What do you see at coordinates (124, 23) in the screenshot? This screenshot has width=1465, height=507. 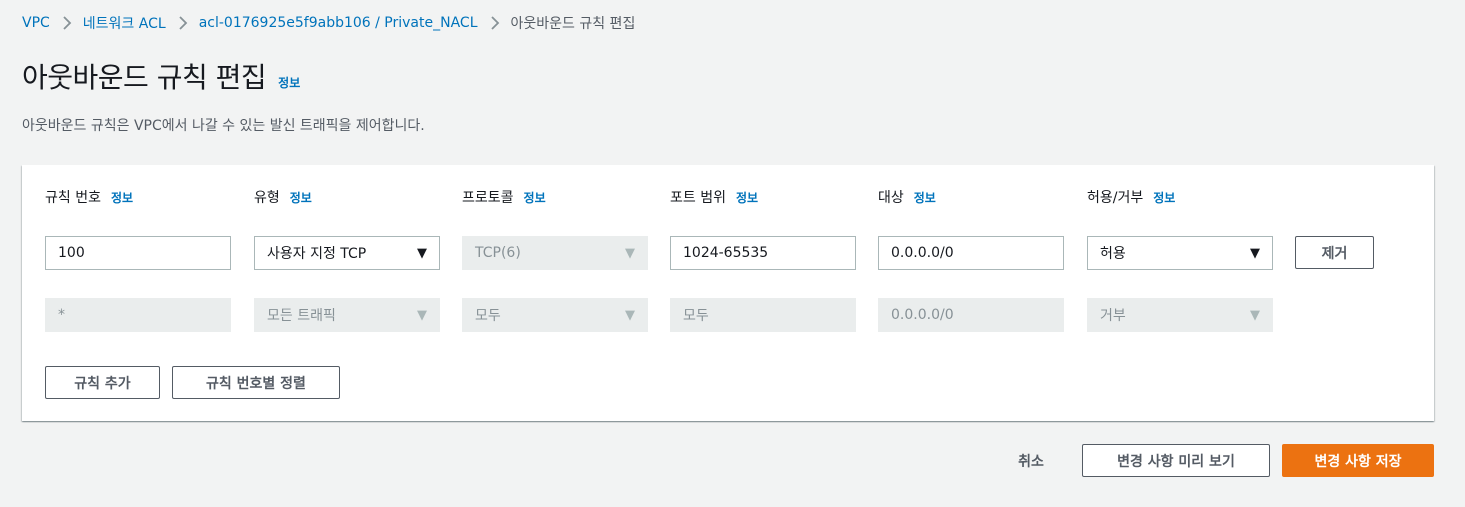 I see `breadcrumb-network-acl: 네트워크 ACL` at bounding box center [124, 23].